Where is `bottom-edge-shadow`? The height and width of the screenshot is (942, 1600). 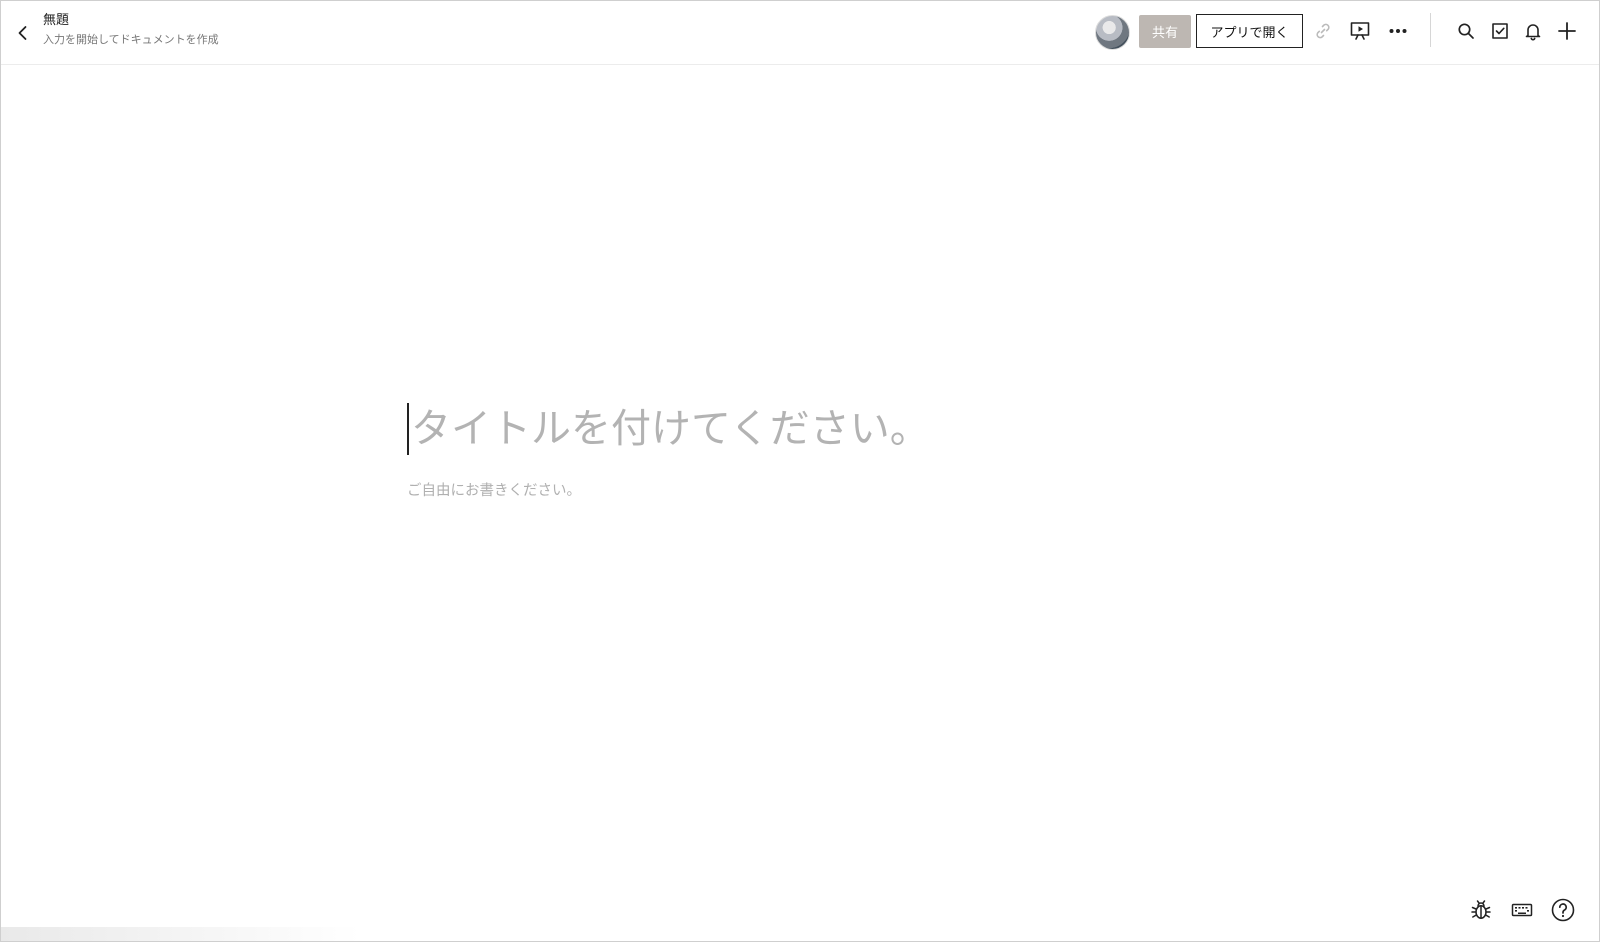
bottom-edge-shadow is located at coordinates (181, 934).